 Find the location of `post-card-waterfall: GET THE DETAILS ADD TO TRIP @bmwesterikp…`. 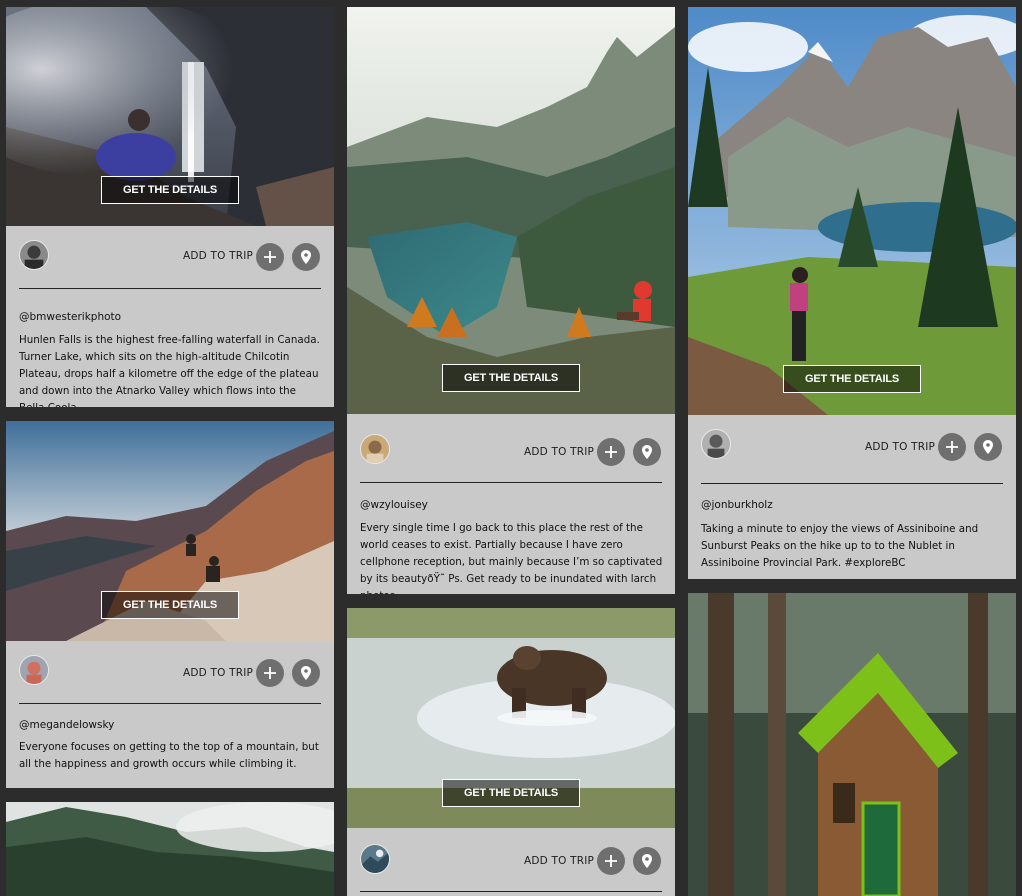

post-card-waterfall: GET THE DETAILS ADD TO TRIP @bmwesterikp… is located at coordinates (170, 207).